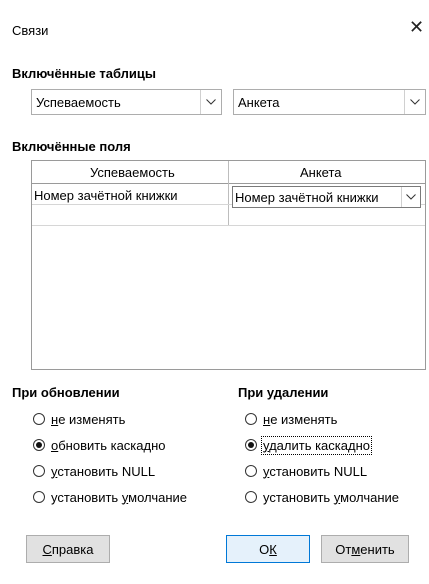  What do you see at coordinates (259, 102) in the screenshot?
I see `right-table-value: Анкета` at bounding box center [259, 102].